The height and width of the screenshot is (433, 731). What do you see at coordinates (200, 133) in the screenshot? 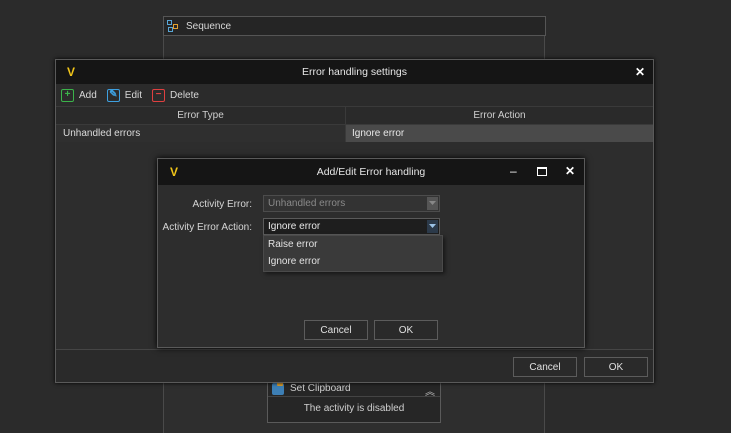
I see `error-type-cell: Unhandled errors` at bounding box center [200, 133].